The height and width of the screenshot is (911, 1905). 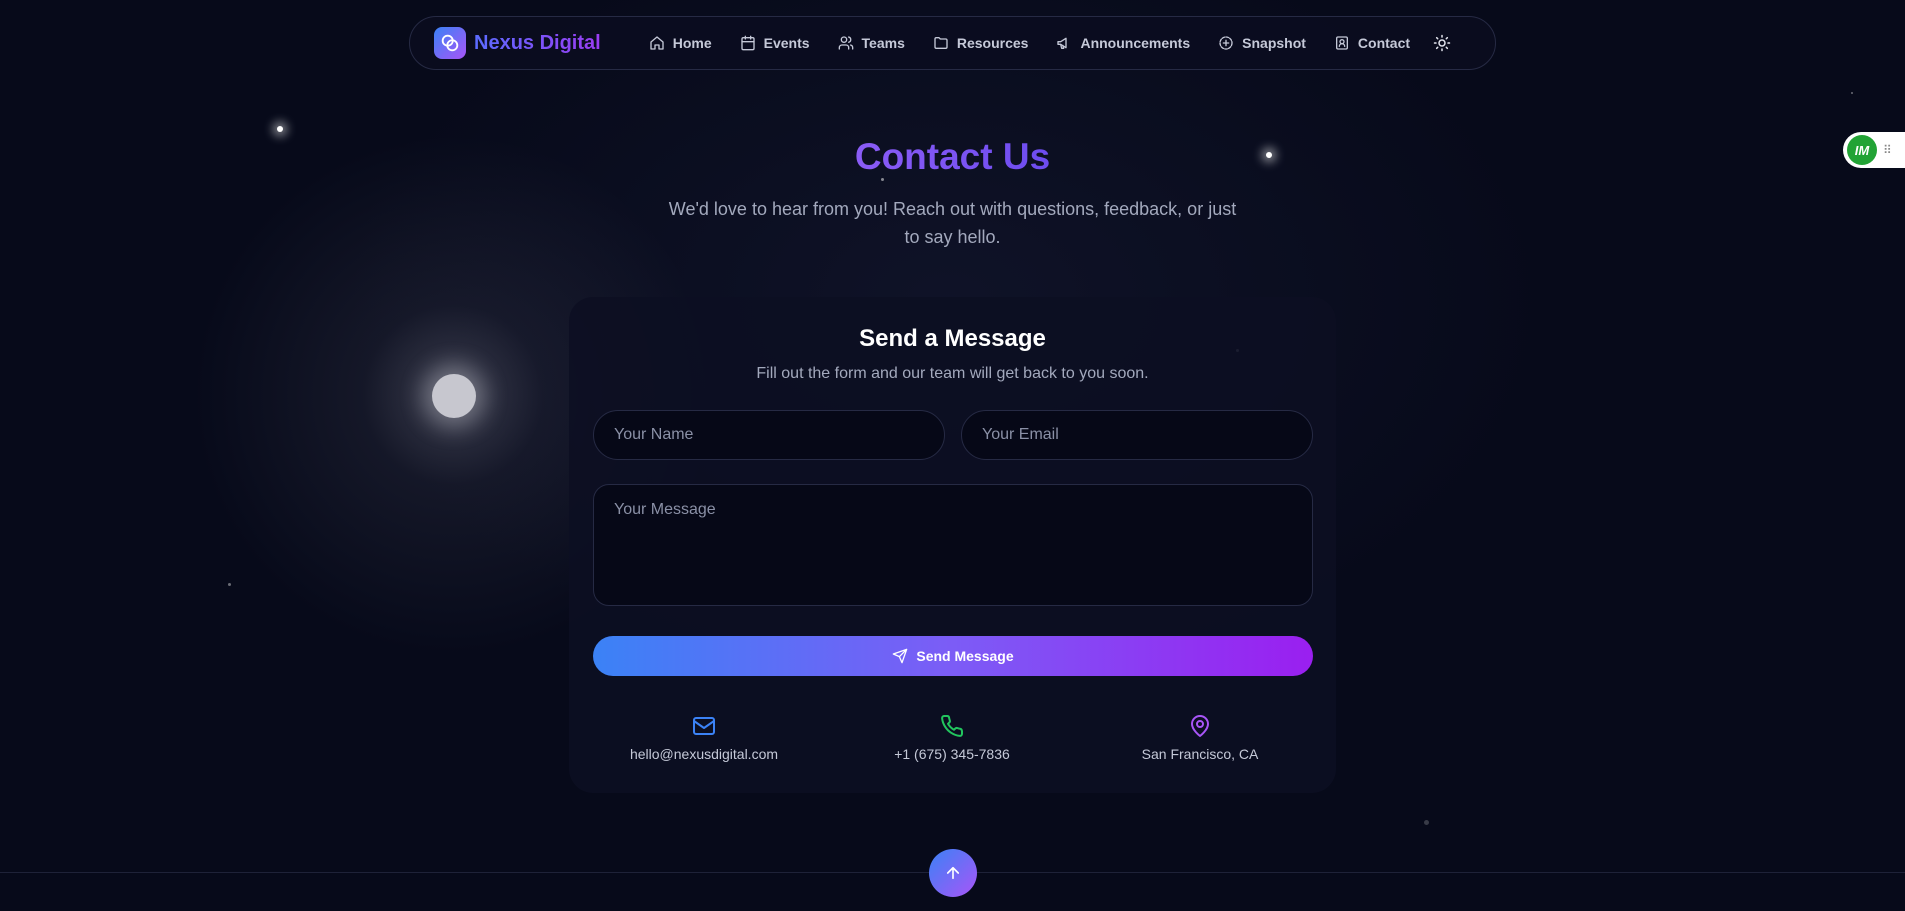 What do you see at coordinates (900, 656) in the screenshot?
I see `send-icon` at bounding box center [900, 656].